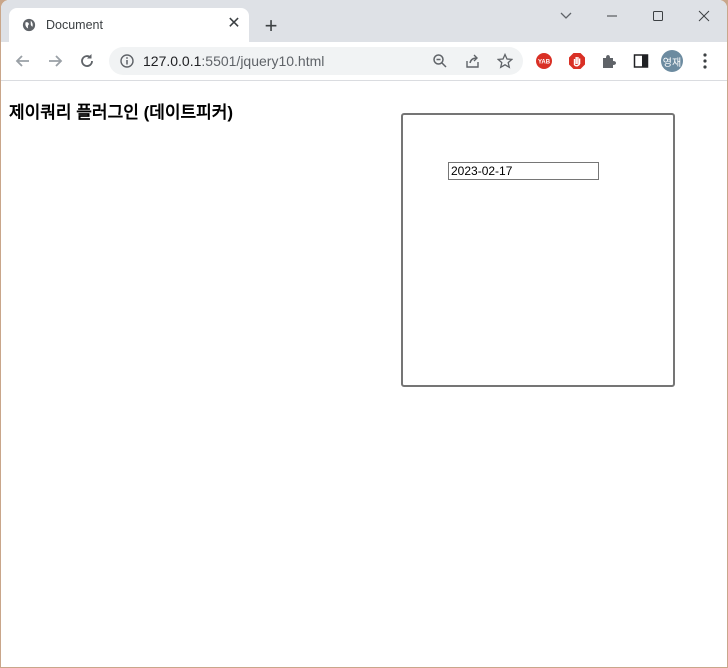  Describe the element at coordinates (440, 61) in the screenshot. I see `zoom-out-icon` at that location.